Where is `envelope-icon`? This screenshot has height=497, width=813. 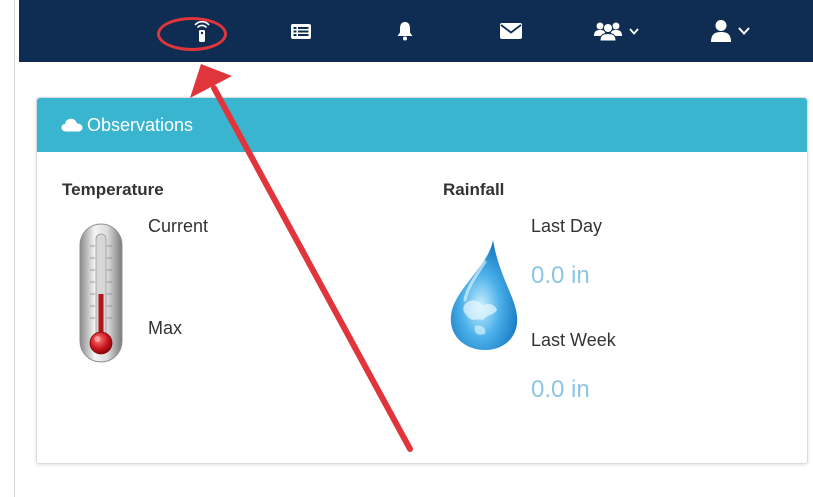 envelope-icon is located at coordinates (511, 31).